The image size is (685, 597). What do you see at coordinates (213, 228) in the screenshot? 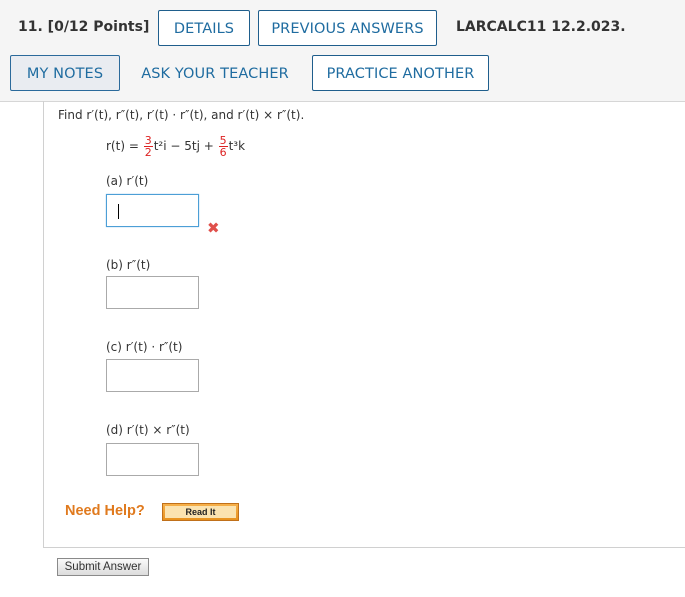
I see `incorrect-x-icon: ✖` at bounding box center [213, 228].